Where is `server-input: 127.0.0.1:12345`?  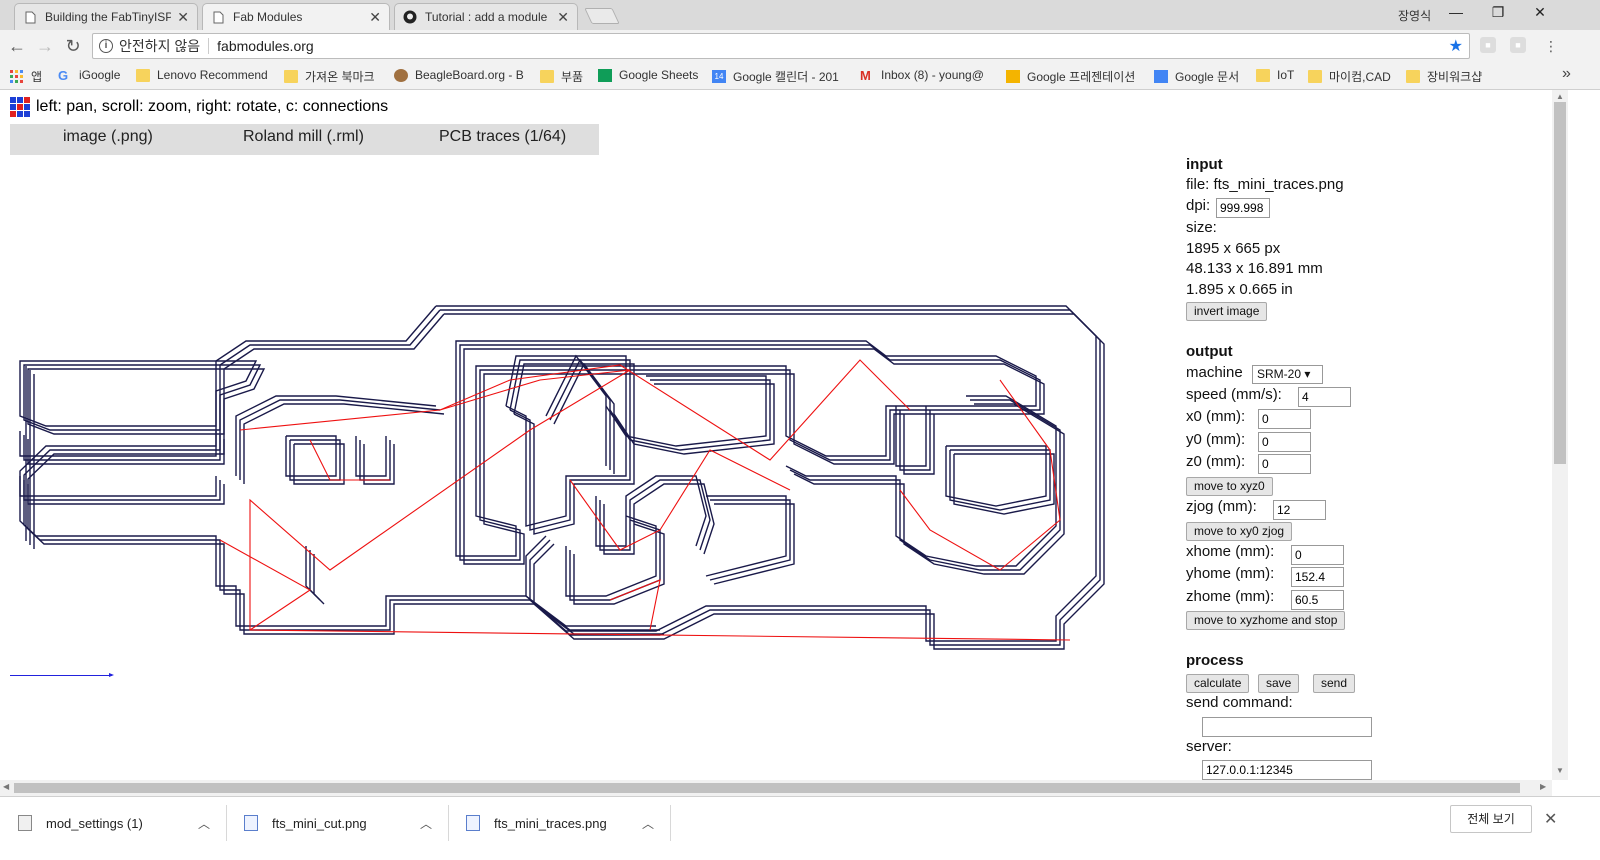
server-input: 127.0.0.1:12345 is located at coordinates (1287, 770).